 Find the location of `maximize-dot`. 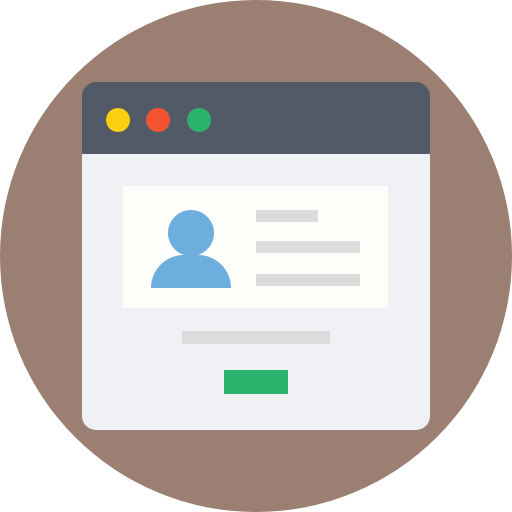

maximize-dot is located at coordinates (199, 120).